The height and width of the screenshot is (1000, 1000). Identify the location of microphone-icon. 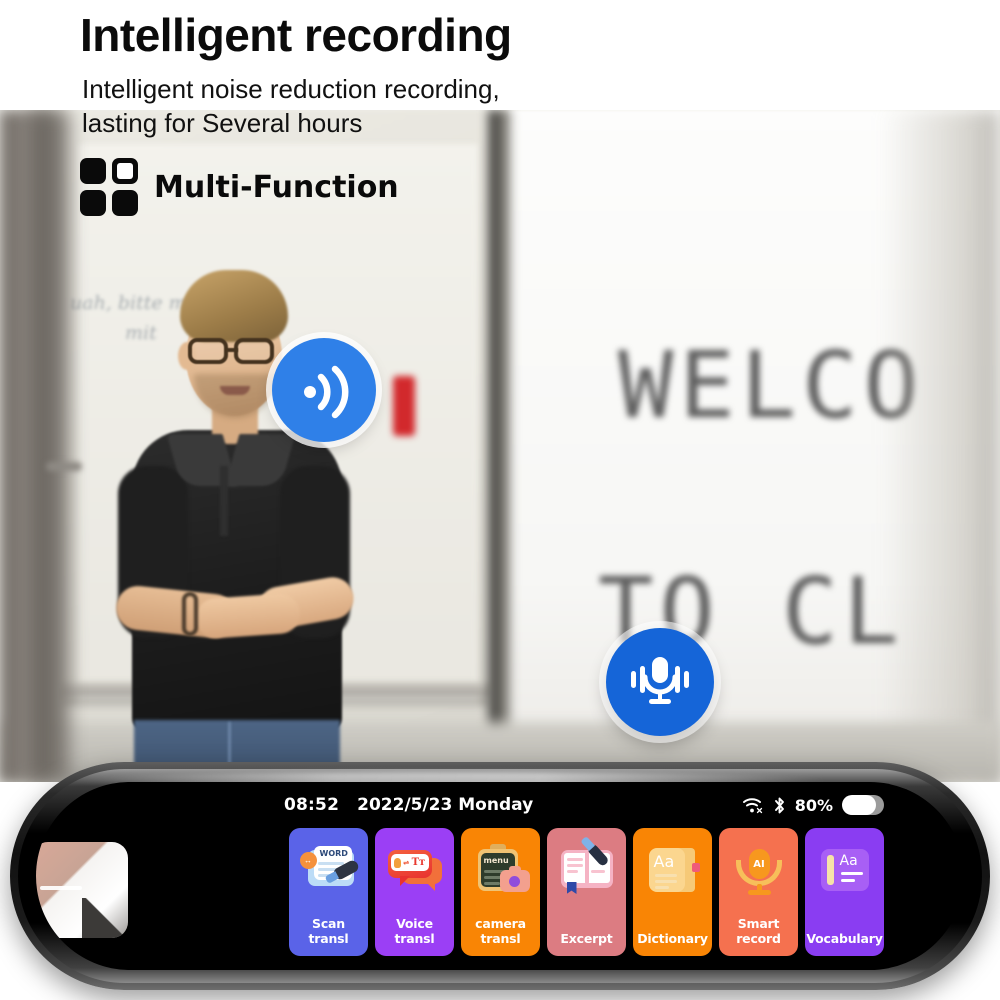
(660, 680).